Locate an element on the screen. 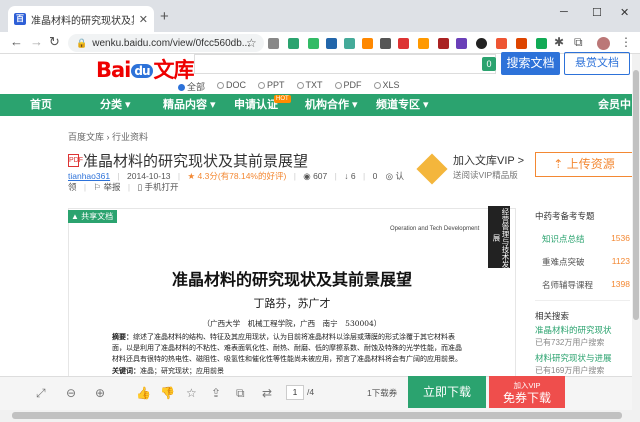 The image size is (640, 422). share-icon: ⇪ is located at coordinates (216, 393).